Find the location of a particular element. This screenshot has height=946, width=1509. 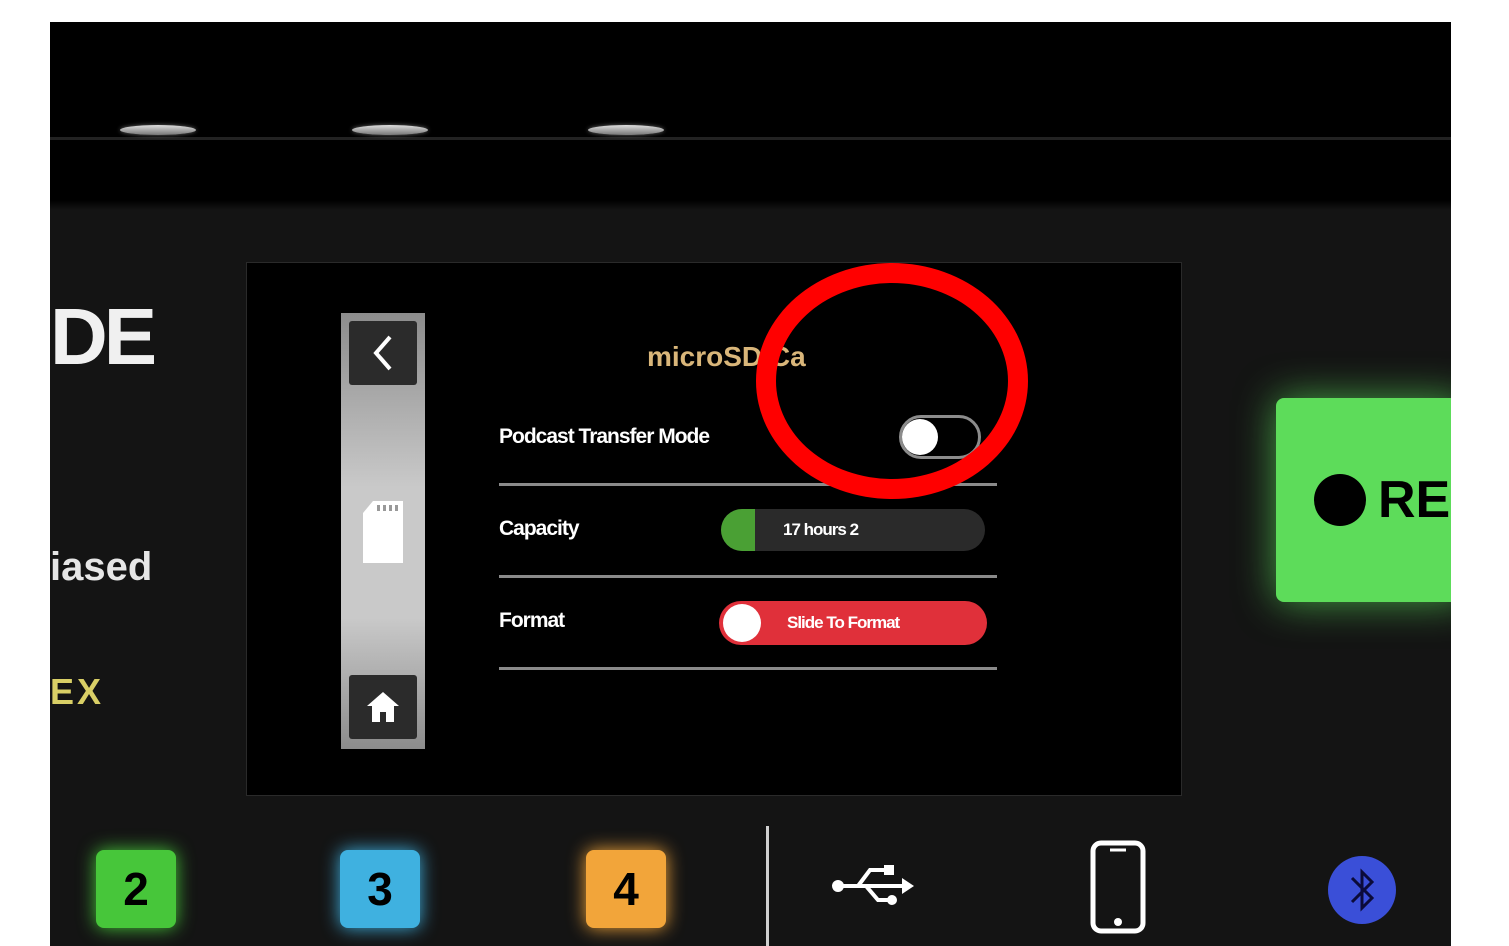

capacity-value: 17 hours 2 is located at coordinates (821, 529).